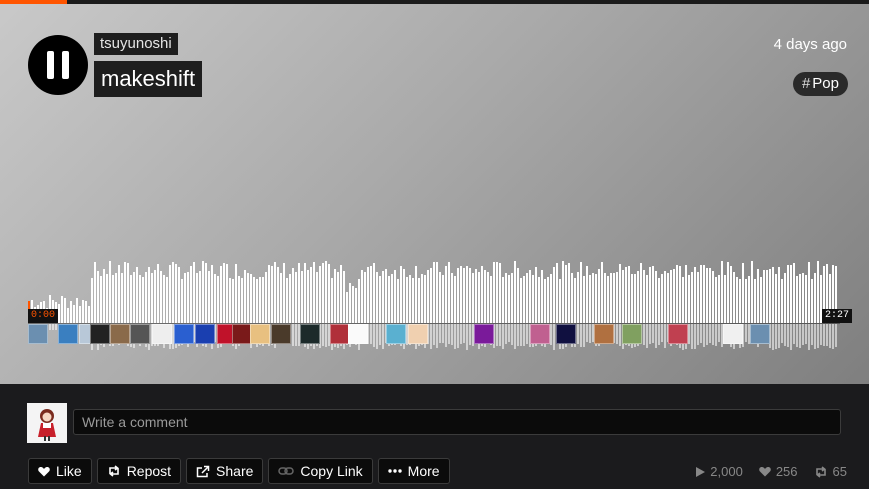  Describe the element at coordinates (225, 471) in the screenshot. I see `share-button: Share` at that location.